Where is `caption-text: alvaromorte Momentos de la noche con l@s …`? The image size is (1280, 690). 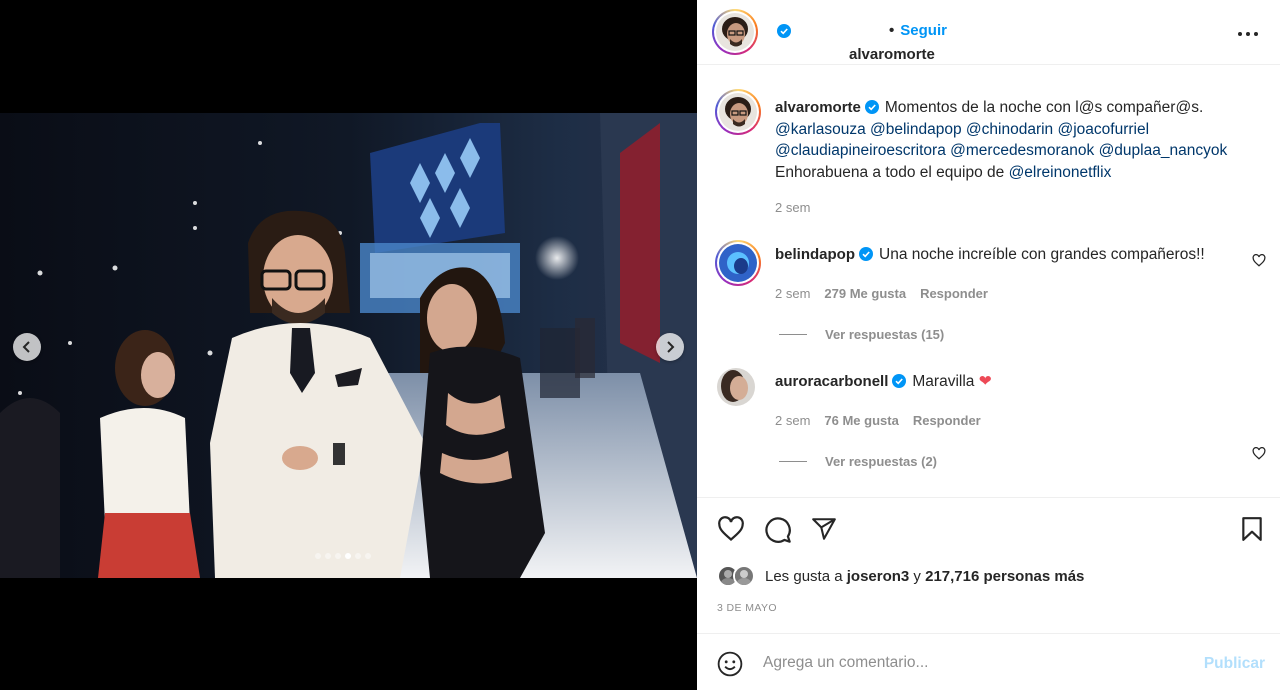 caption-text: alvaromorte Momentos de la noche con l@s … is located at coordinates (1015, 140).